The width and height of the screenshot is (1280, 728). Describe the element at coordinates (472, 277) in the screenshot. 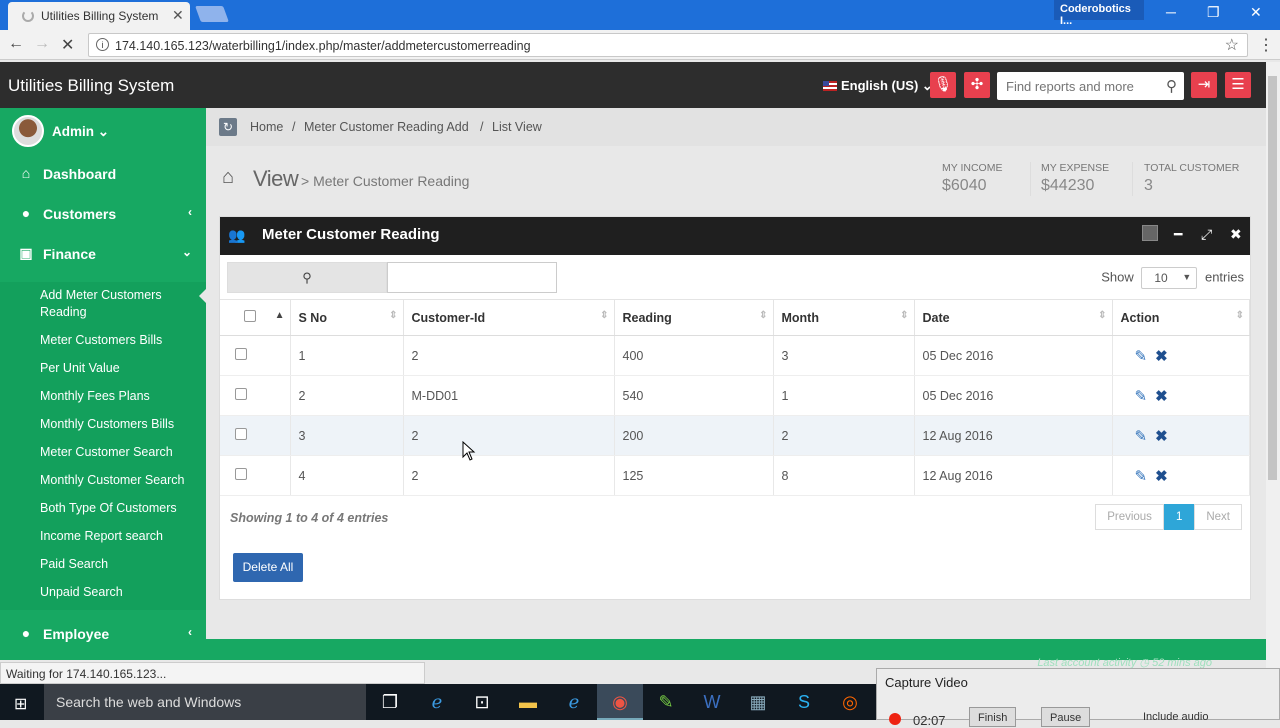

I see `table-search-input` at that location.